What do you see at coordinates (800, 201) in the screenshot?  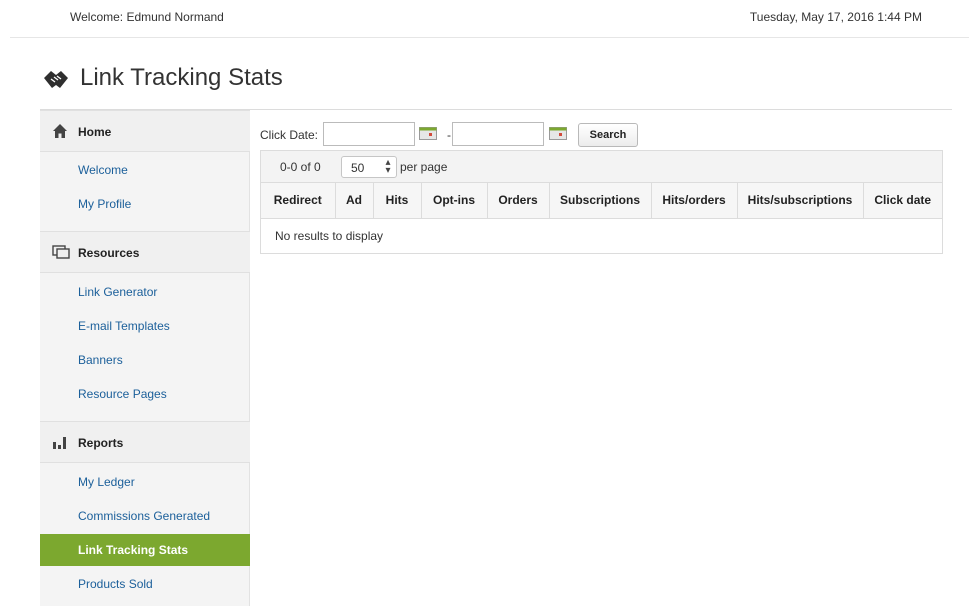 I see `column-header-hits-subscriptions: Hits/subscriptions` at bounding box center [800, 201].